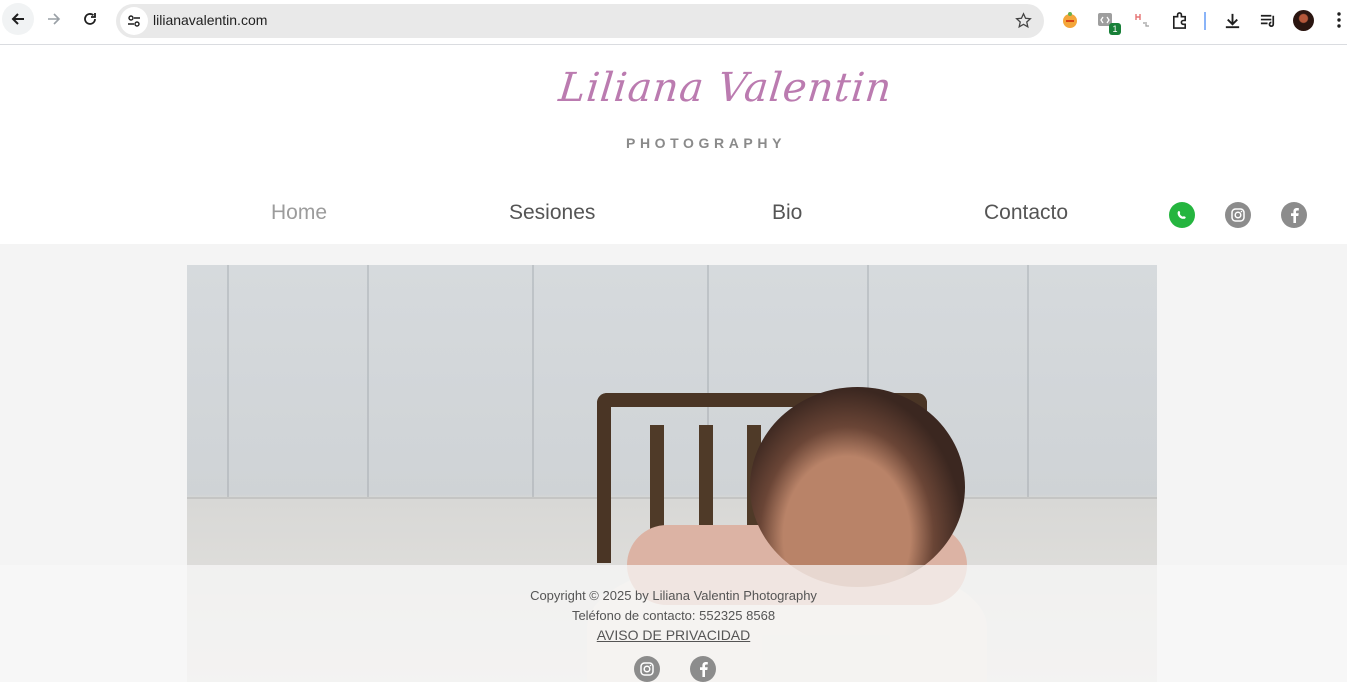 The image size is (1347, 682). I want to click on logo-script-text: Liliana Valentin, so click(725, 88).